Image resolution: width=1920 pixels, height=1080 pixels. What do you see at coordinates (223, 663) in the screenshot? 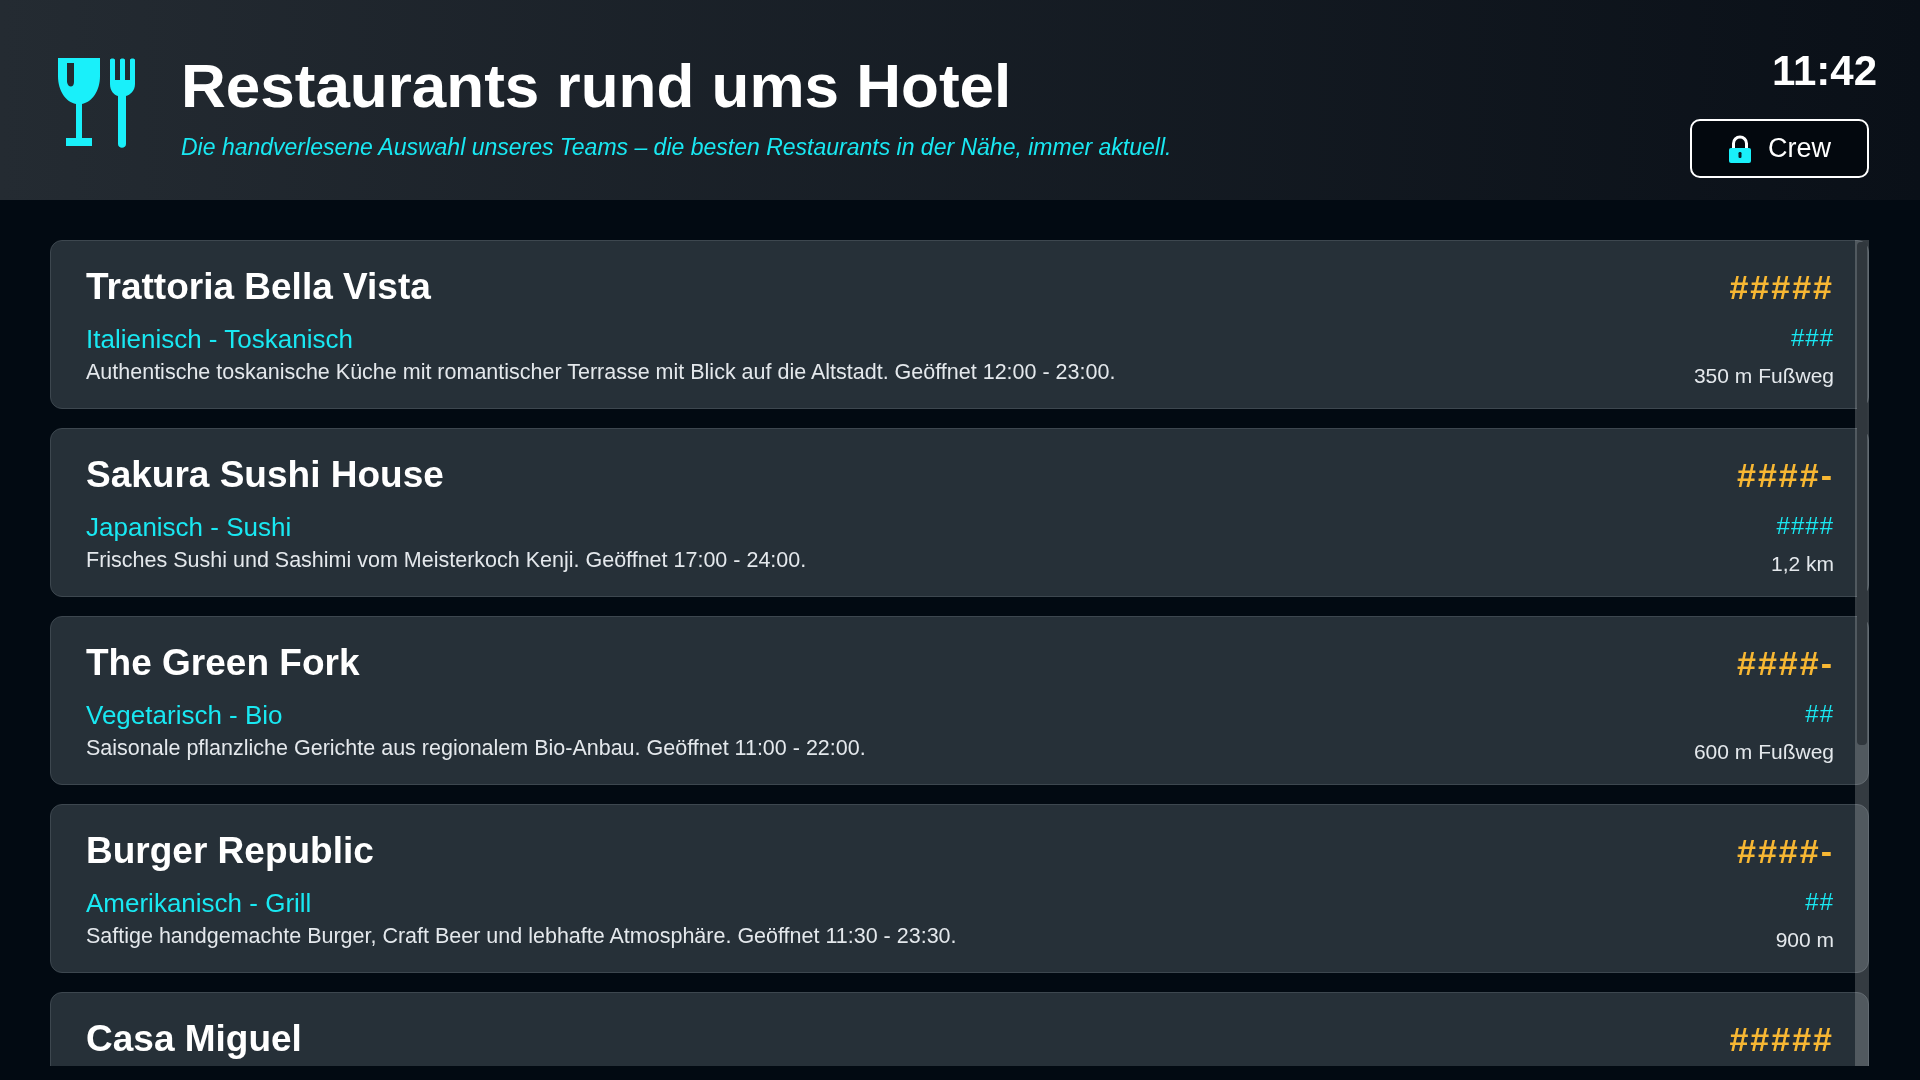
I see `restaurant-name: The Green Fork` at bounding box center [223, 663].